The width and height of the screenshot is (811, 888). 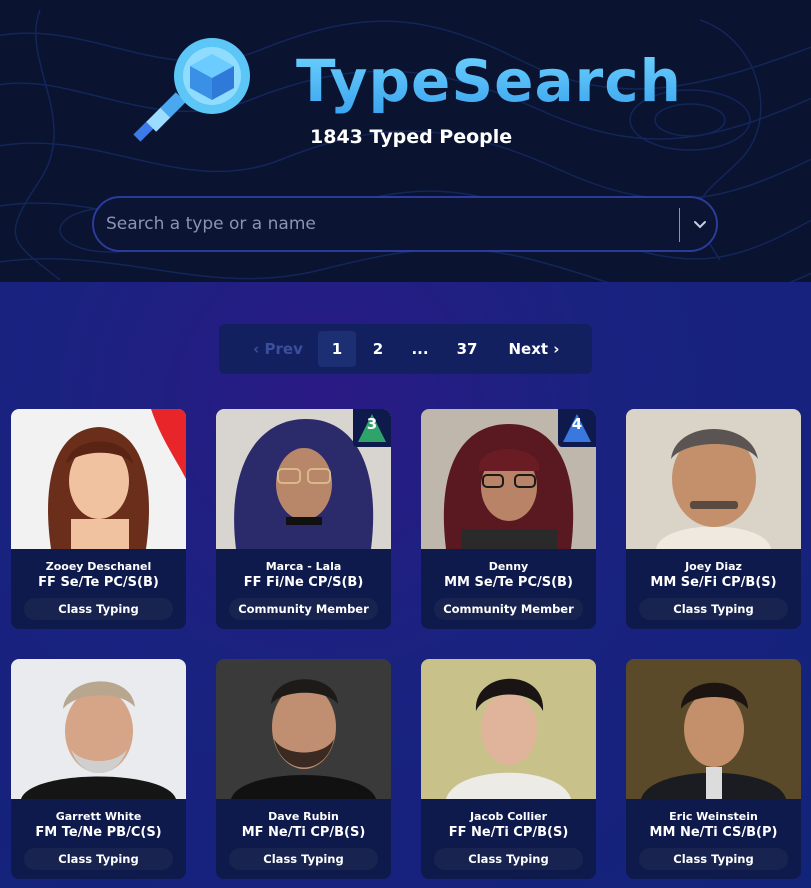 I want to click on search-divider, so click(x=679, y=225).